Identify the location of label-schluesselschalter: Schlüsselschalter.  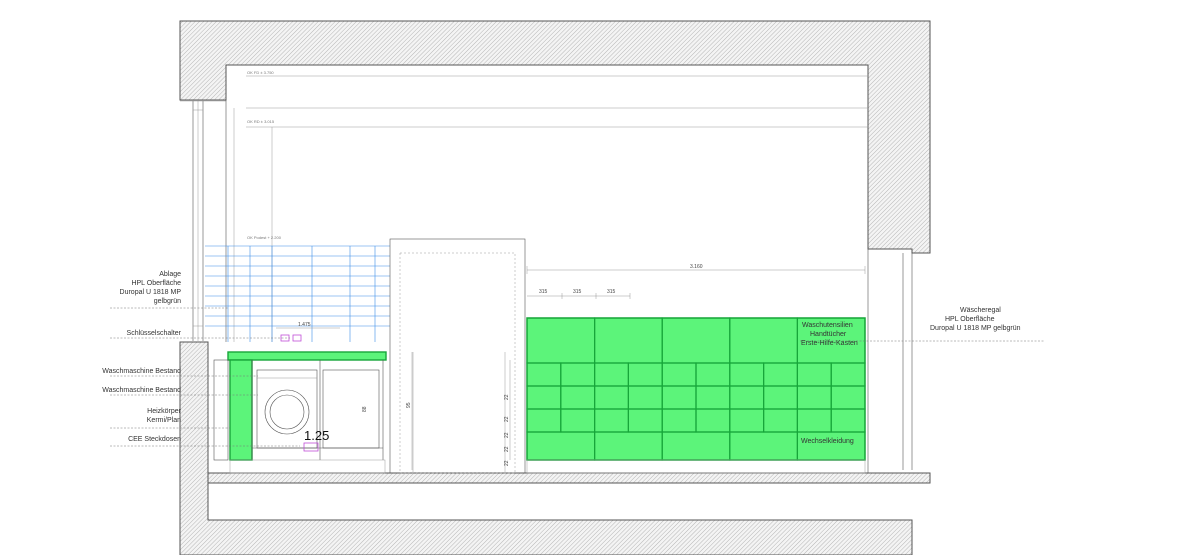
(154, 333).